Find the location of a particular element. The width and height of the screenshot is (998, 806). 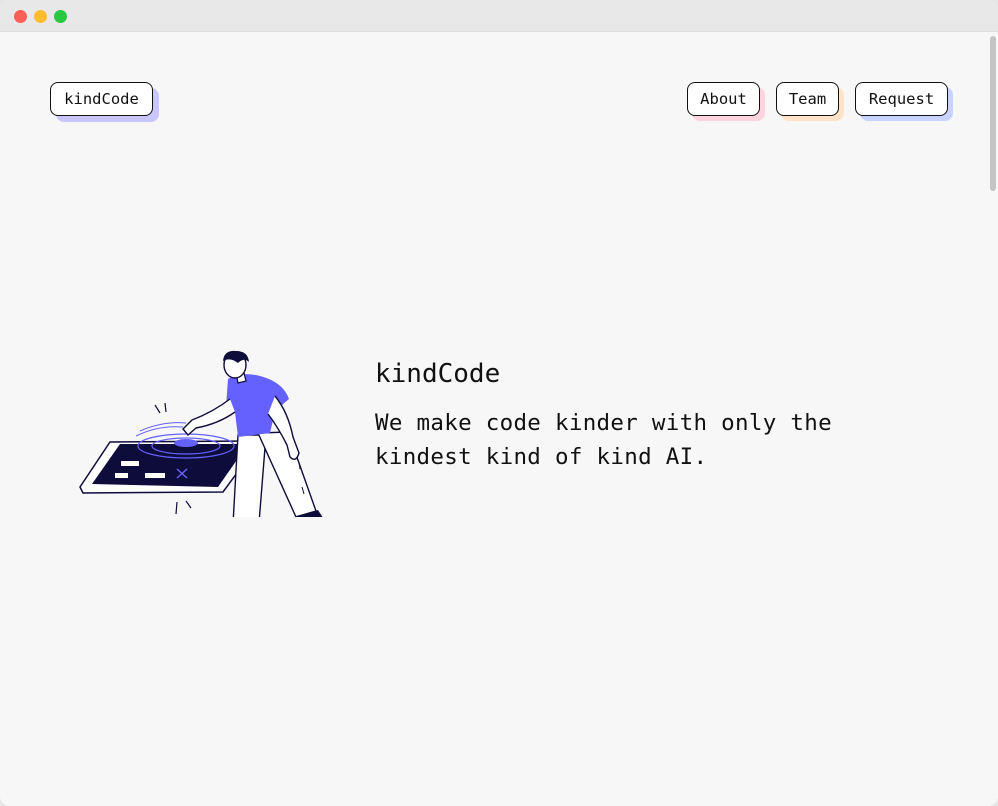

nav-link-team: Team is located at coordinates (807, 99).